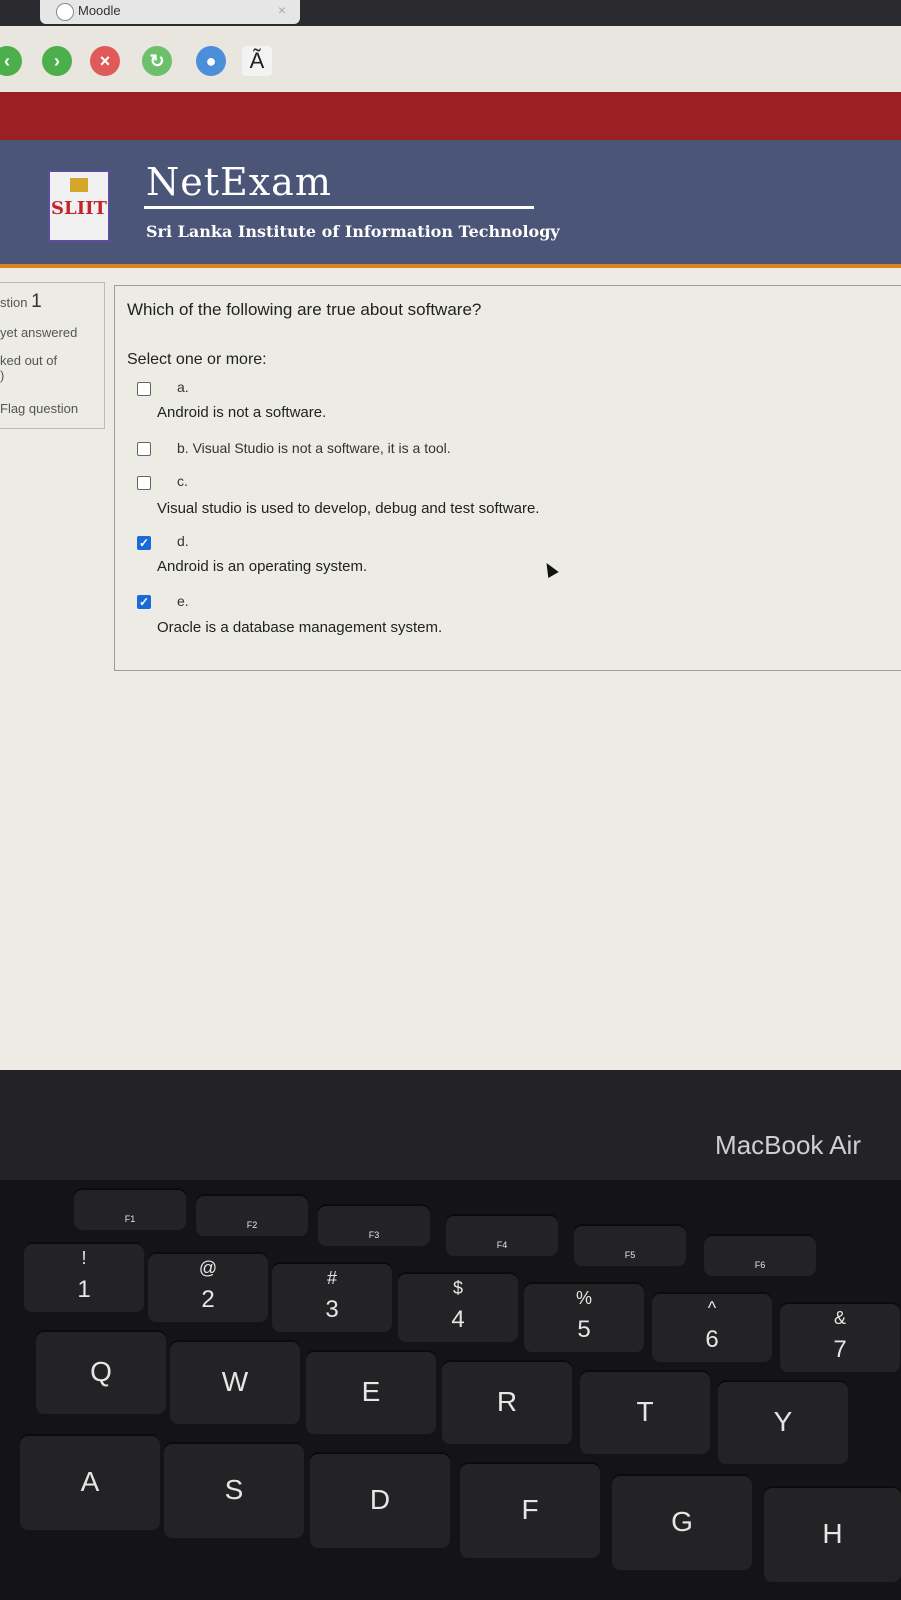  Describe the element at coordinates (84, 1289) in the screenshot. I see `key-1-label: 1` at that location.